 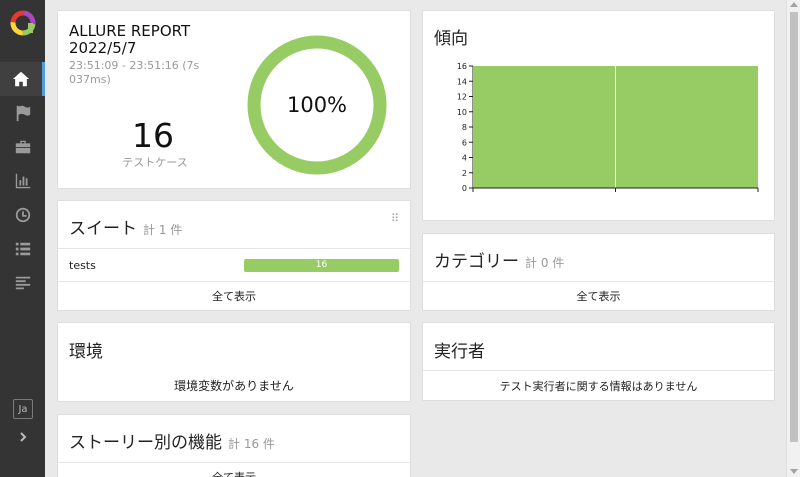 I want to click on nav-suites, so click(x=22, y=147).